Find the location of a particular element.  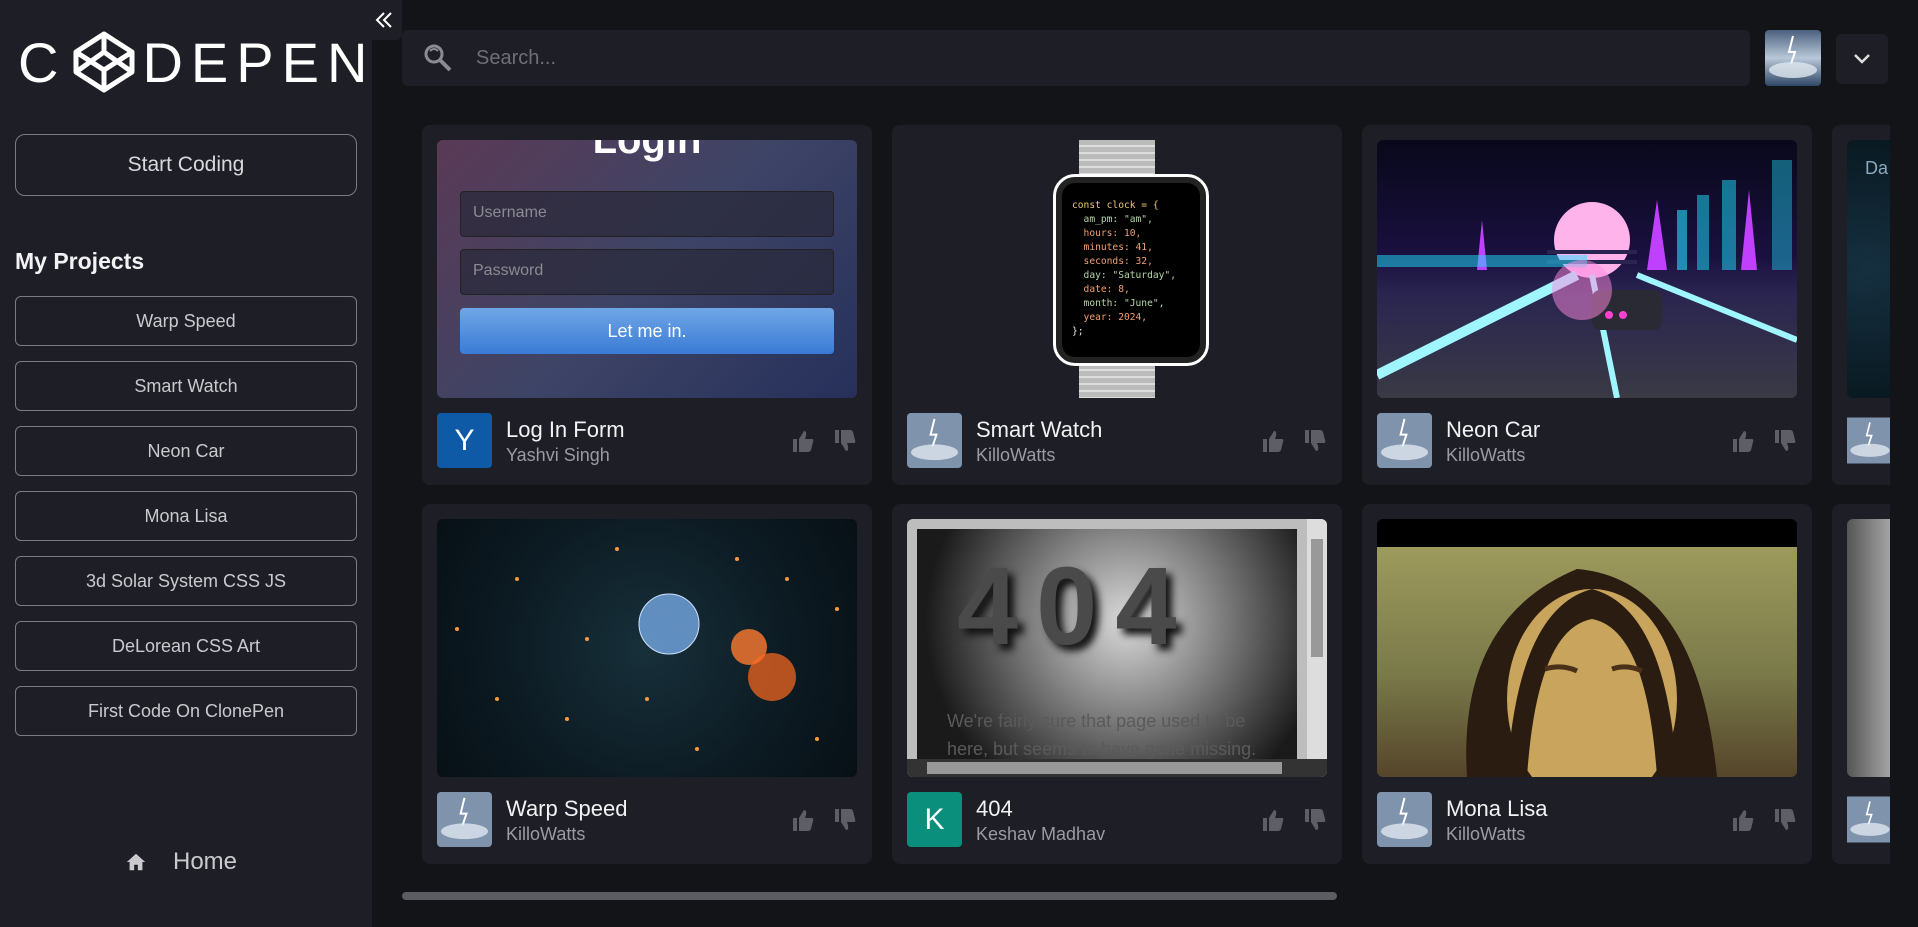

author-avatar: K is located at coordinates (934, 819).